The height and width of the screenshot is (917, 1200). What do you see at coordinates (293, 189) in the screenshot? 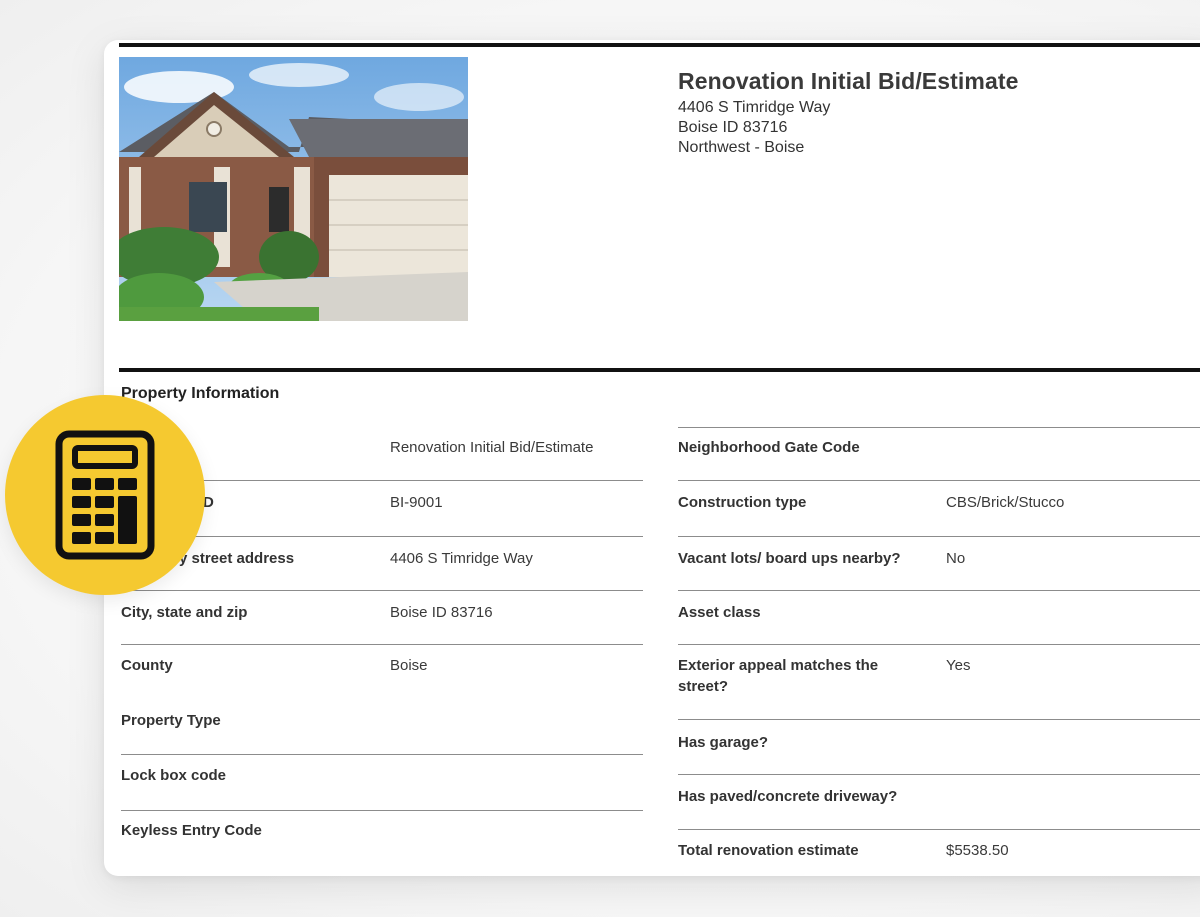
I see `house-photo` at bounding box center [293, 189].